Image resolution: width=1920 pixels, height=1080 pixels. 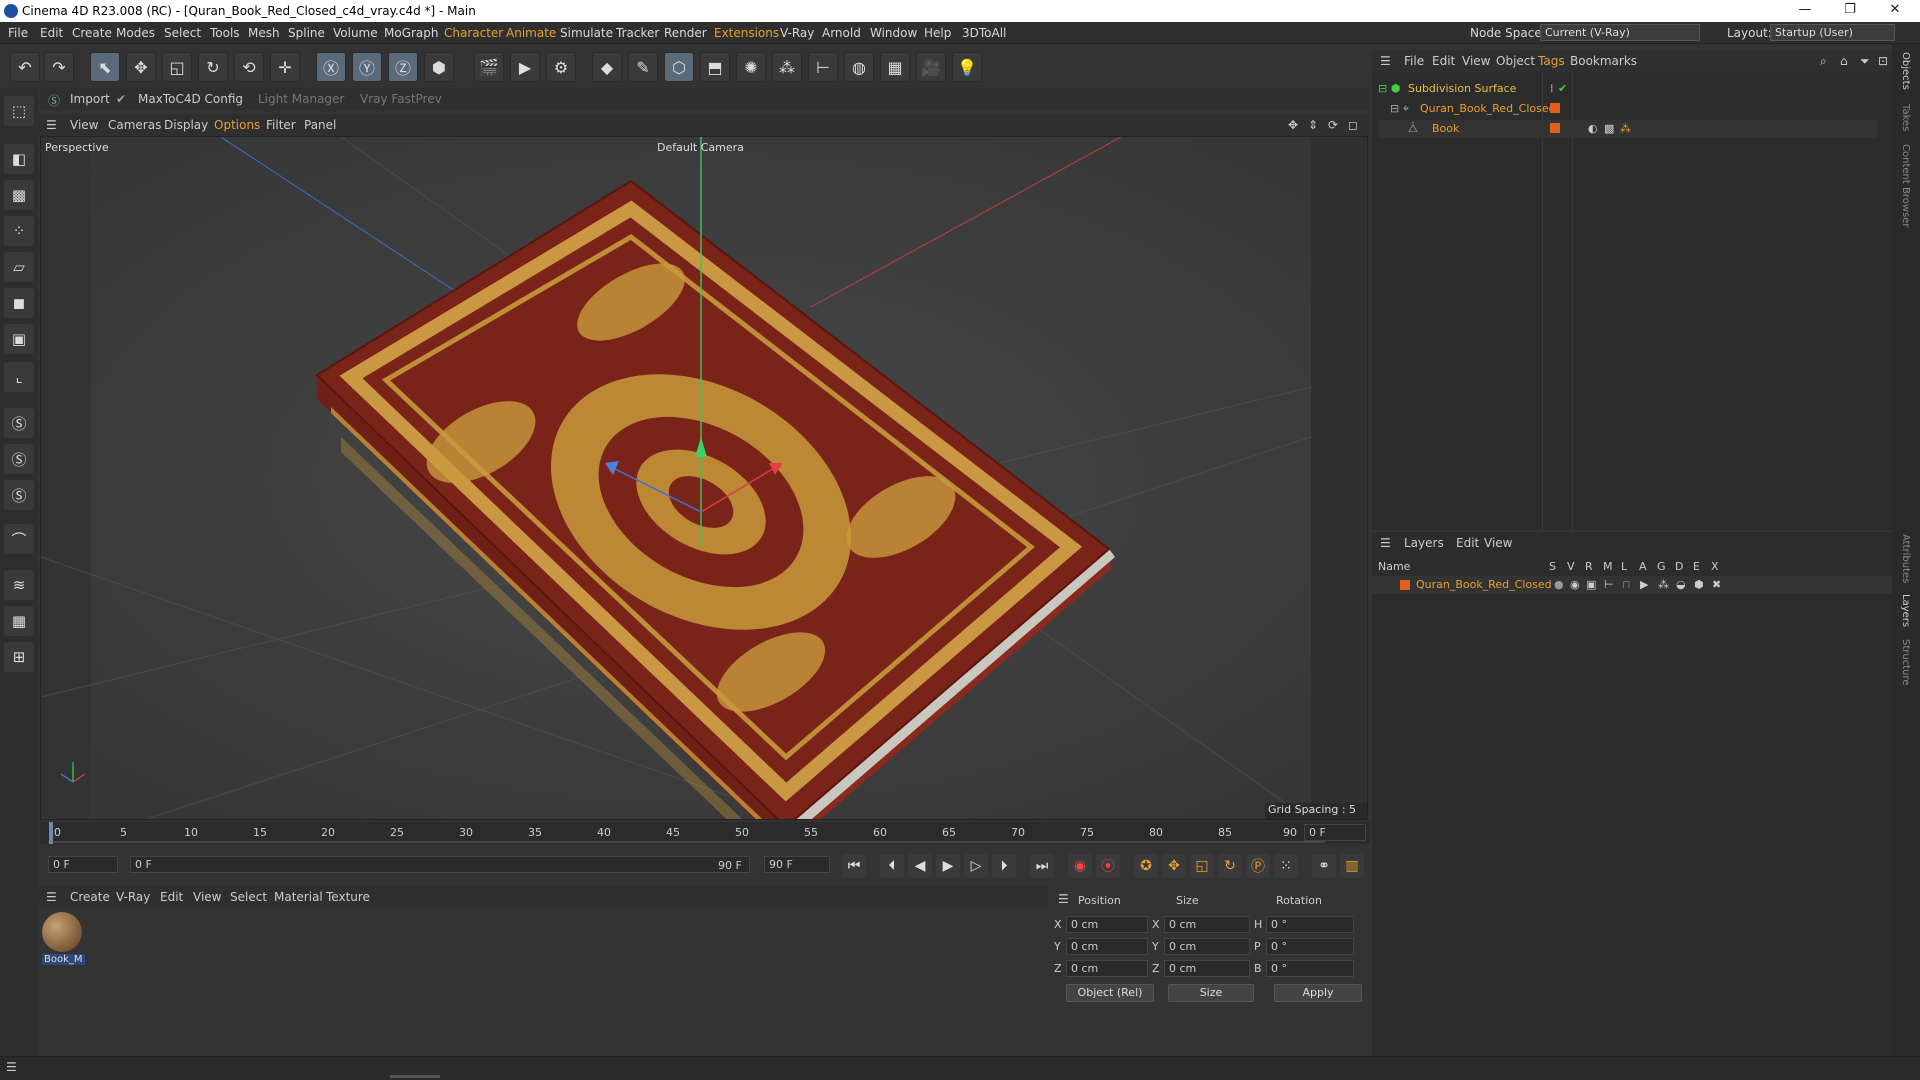 What do you see at coordinates (225, 33) in the screenshot?
I see `menu-tools: Tools` at bounding box center [225, 33].